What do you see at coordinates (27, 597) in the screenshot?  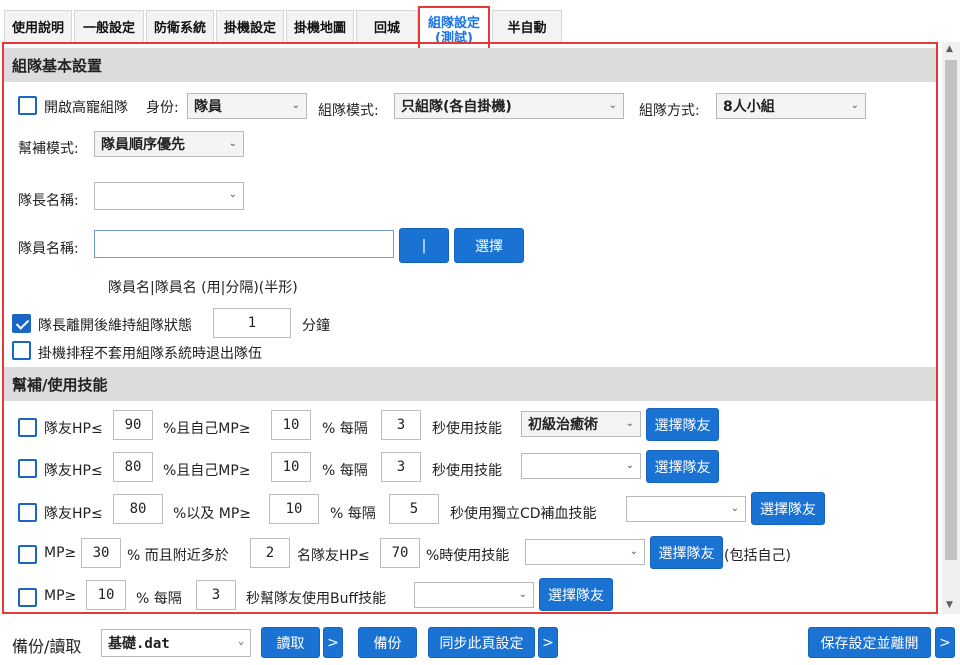 I see `skill-row5-checkbox` at bounding box center [27, 597].